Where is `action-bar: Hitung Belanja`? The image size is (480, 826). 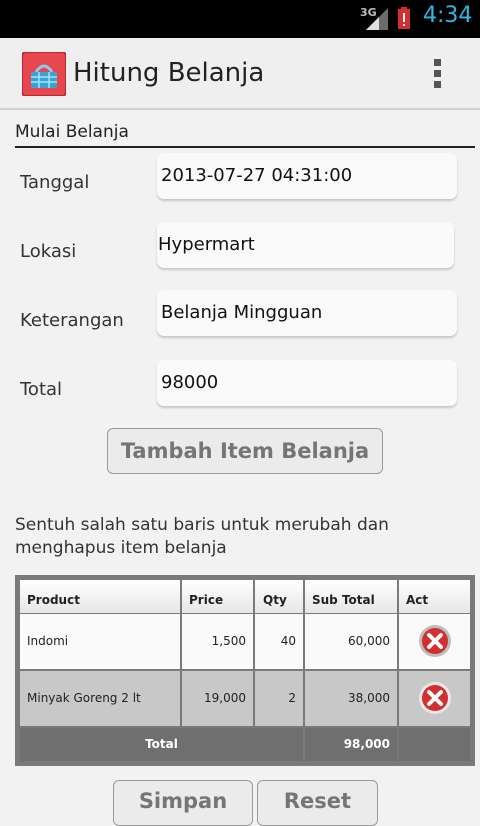
action-bar: Hitung Belanja is located at coordinates (240, 74).